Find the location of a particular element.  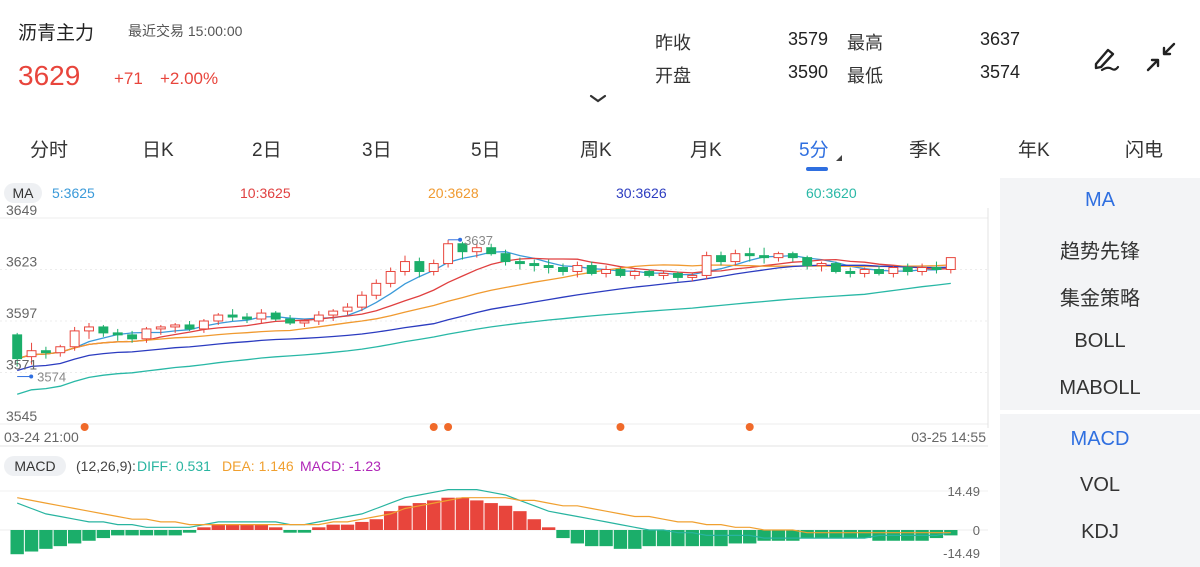

last-trade-time: 最近交易 15:00:00 is located at coordinates (185, 31).